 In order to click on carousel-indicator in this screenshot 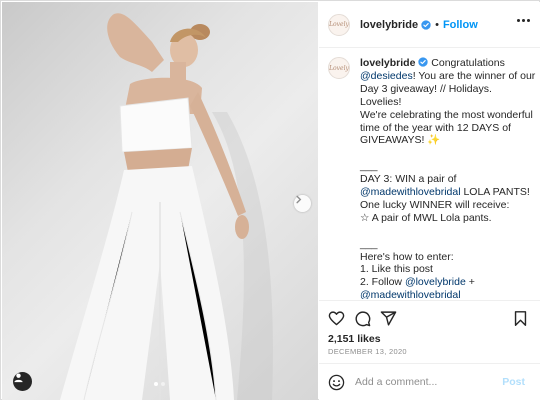, I will do `click(159, 384)`.